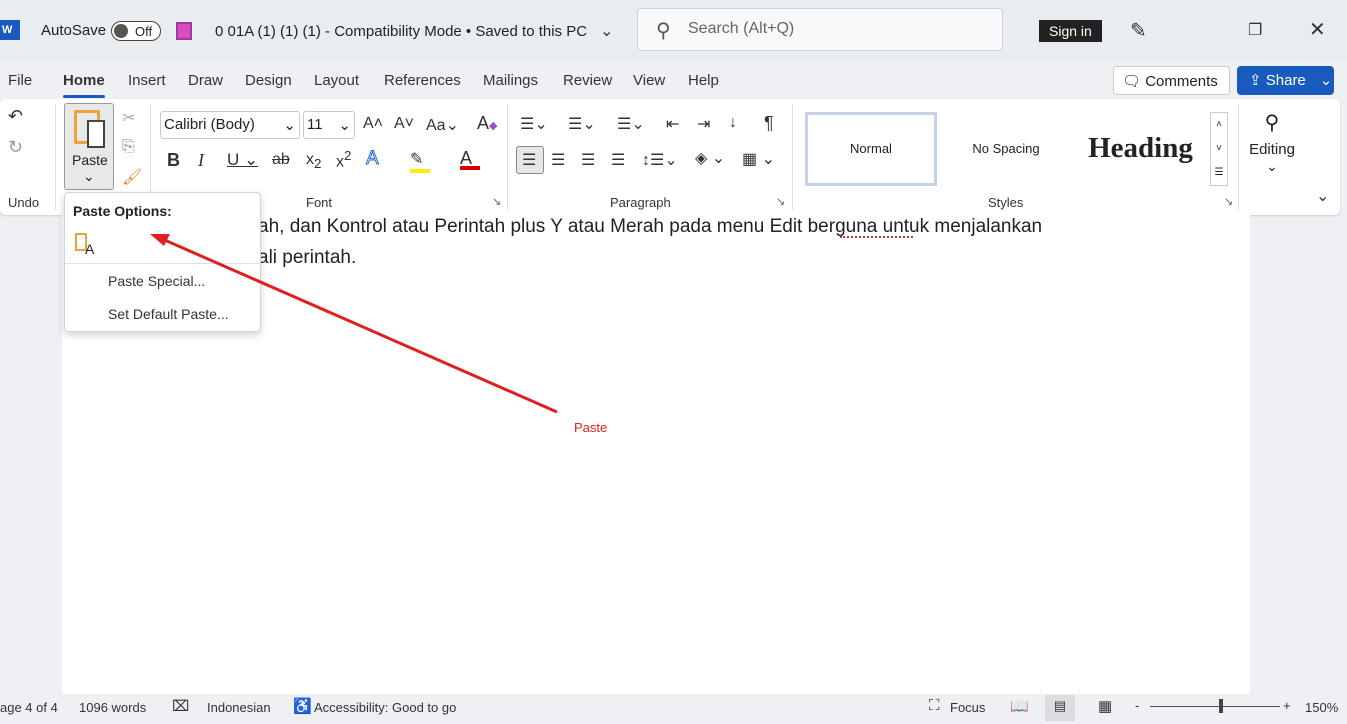  Describe the element at coordinates (1137, 705) in the screenshot. I see `zoom-out-button: -` at that location.